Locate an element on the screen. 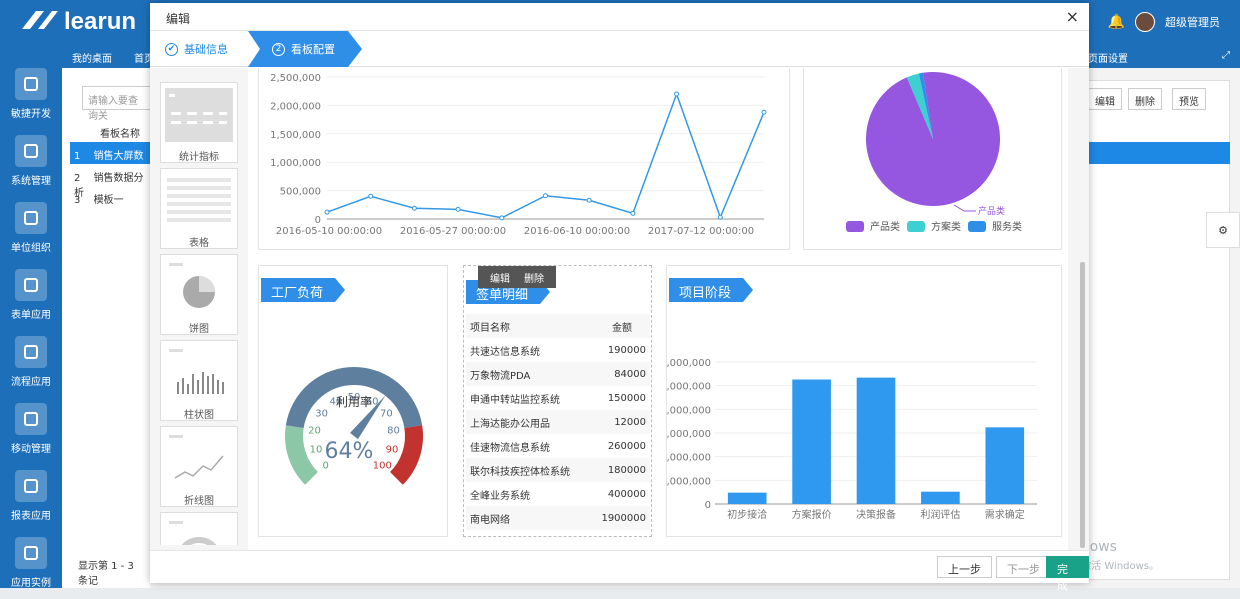 The height and width of the screenshot is (599, 1240). gauge-tick-label: 10 is located at coordinates (316, 449).